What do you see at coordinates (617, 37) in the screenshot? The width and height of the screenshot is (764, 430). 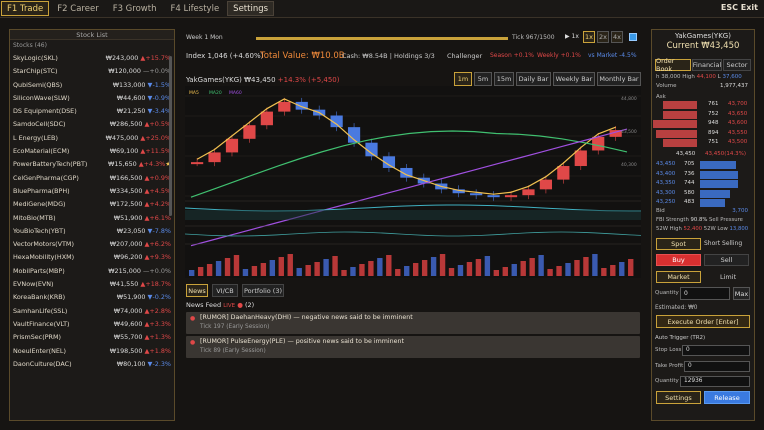 I see `speed-4x: 4x` at bounding box center [617, 37].